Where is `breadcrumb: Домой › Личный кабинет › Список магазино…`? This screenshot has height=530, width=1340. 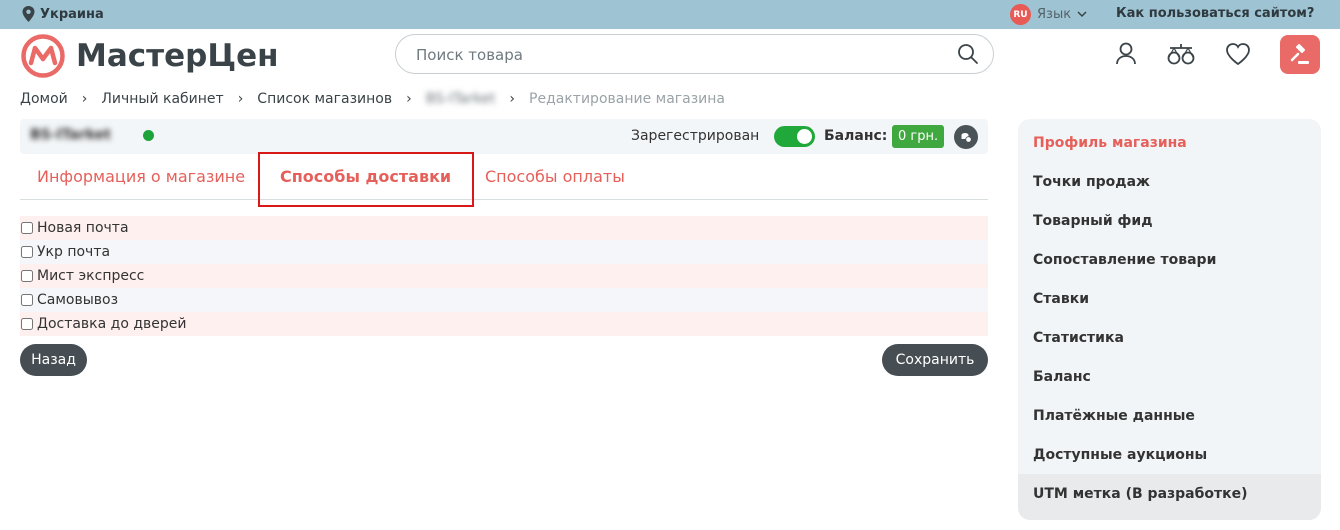 breadcrumb: Домой › Личный кабинет › Список магазино… is located at coordinates (372, 99).